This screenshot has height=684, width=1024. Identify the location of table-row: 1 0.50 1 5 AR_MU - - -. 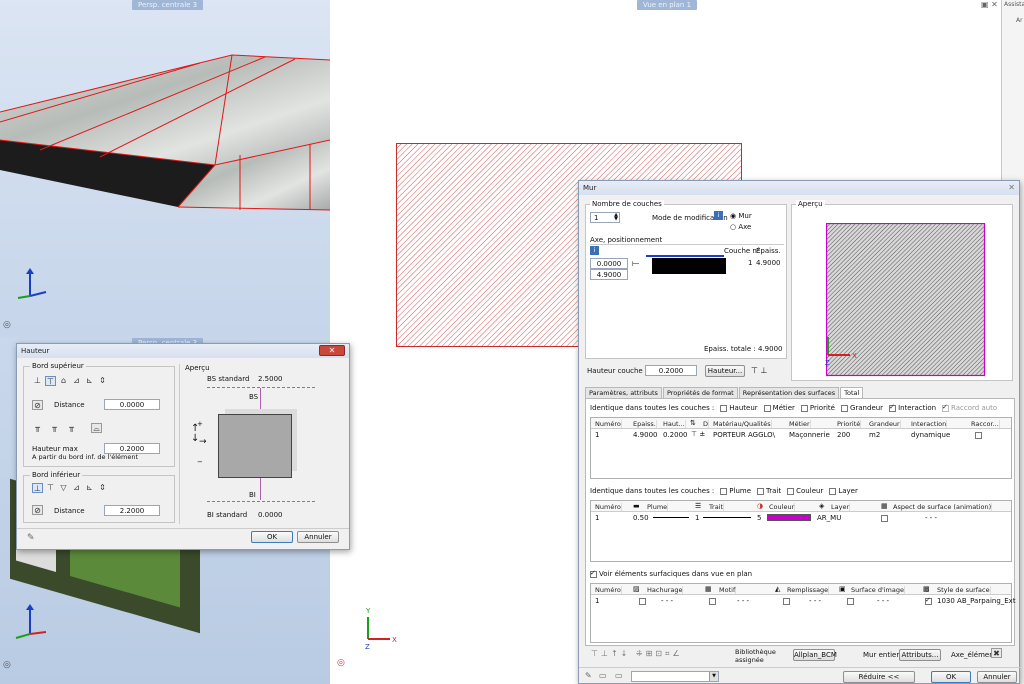
(801, 518).